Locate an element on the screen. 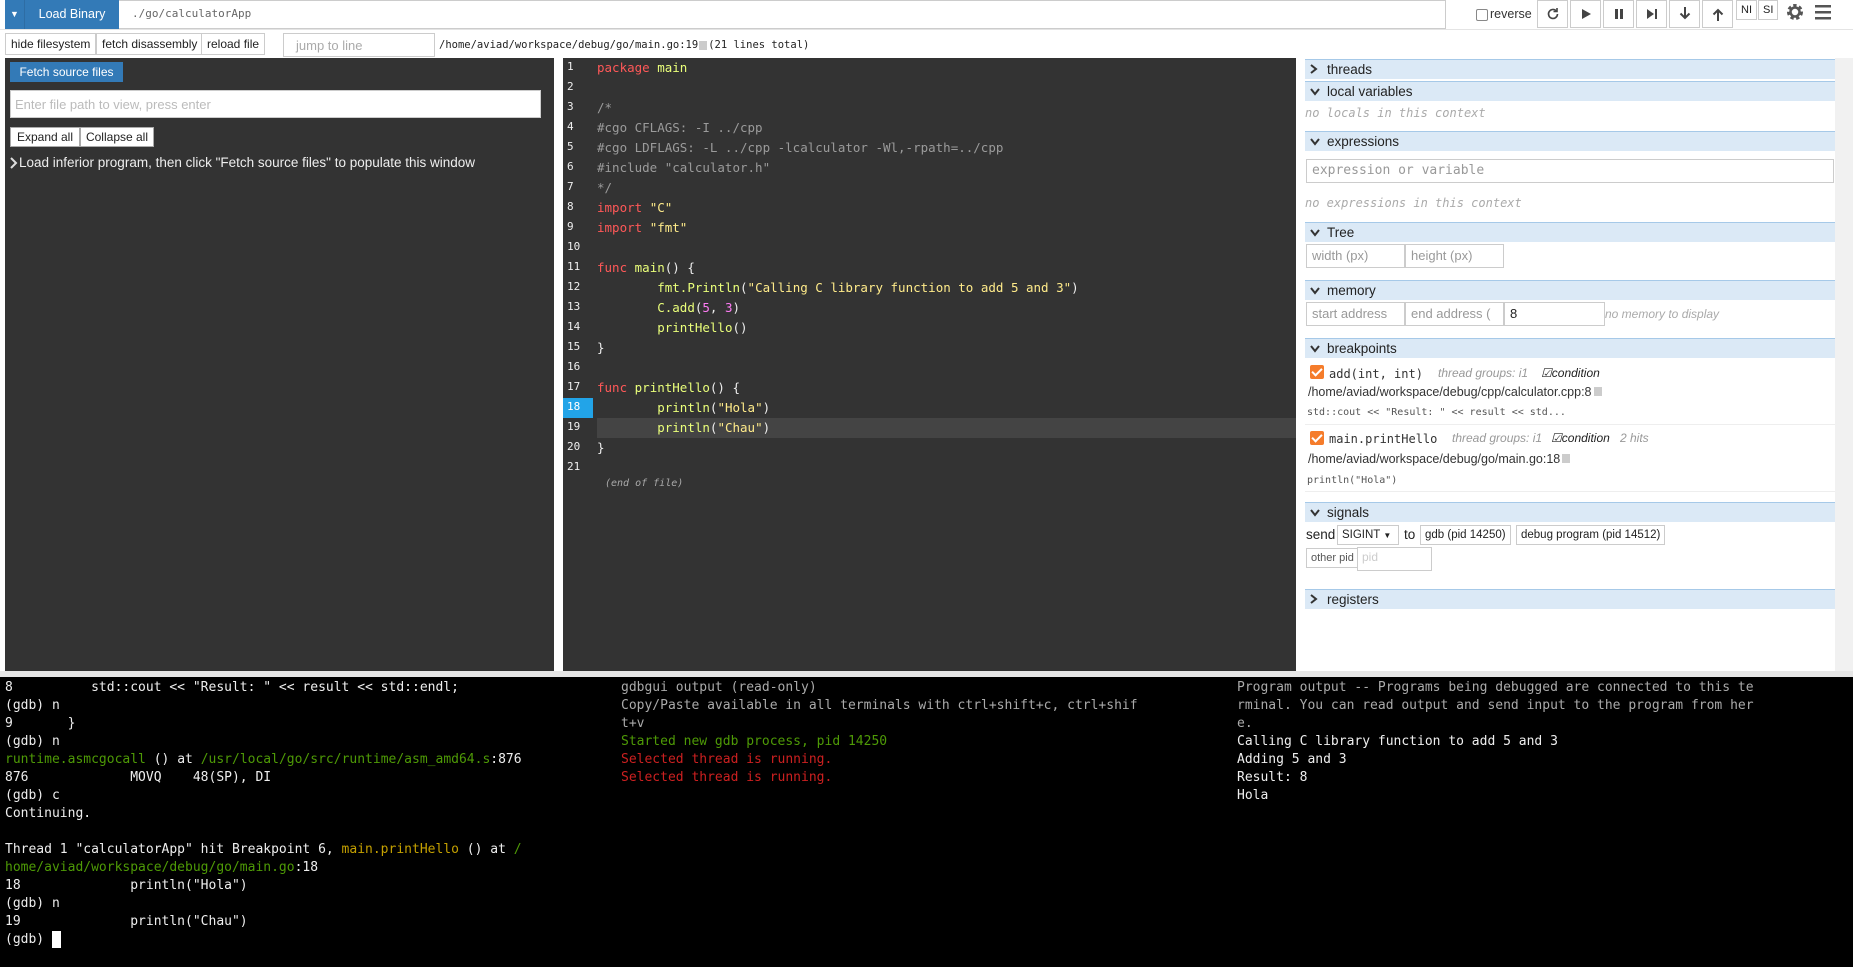 The image size is (1853, 967). tree-height-input: height (px) is located at coordinates (1454, 256).